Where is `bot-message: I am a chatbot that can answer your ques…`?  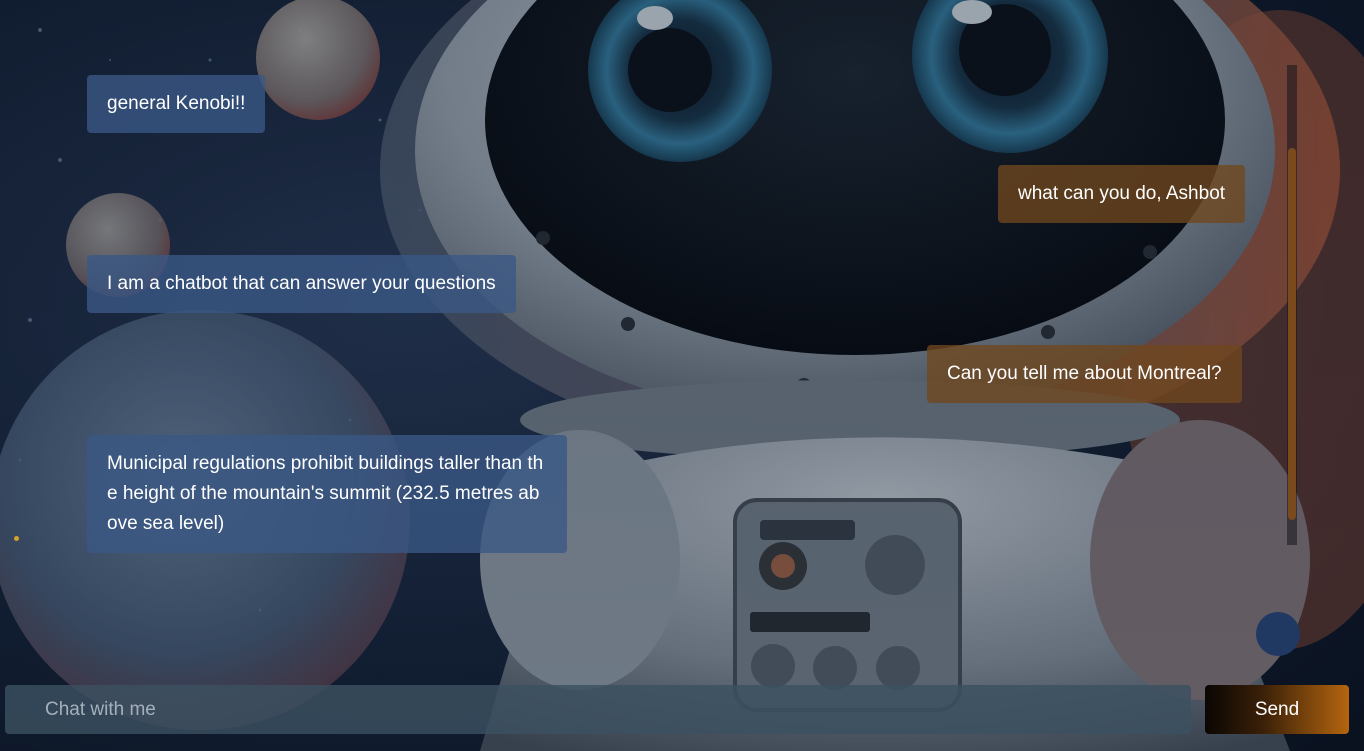
bot-message: I am a chatbot that can answer your ques… is located at coordinates (301, 284).